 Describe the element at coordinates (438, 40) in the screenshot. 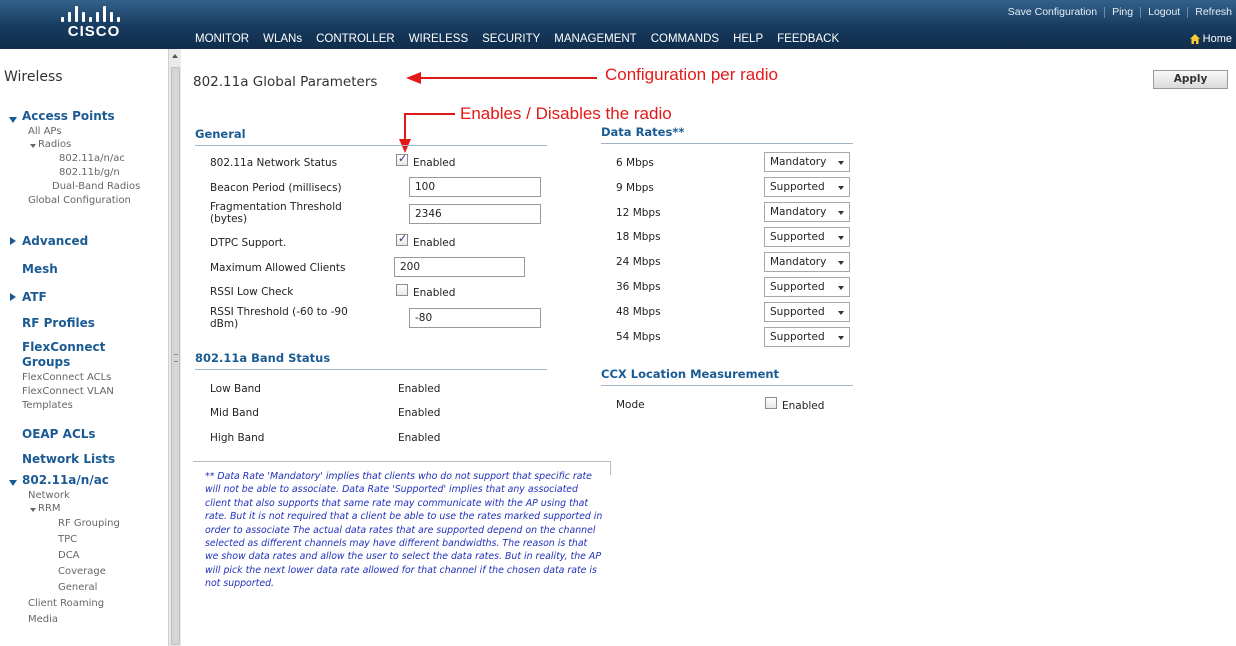

I see `nav-wireless: WIRELESS` at that location.